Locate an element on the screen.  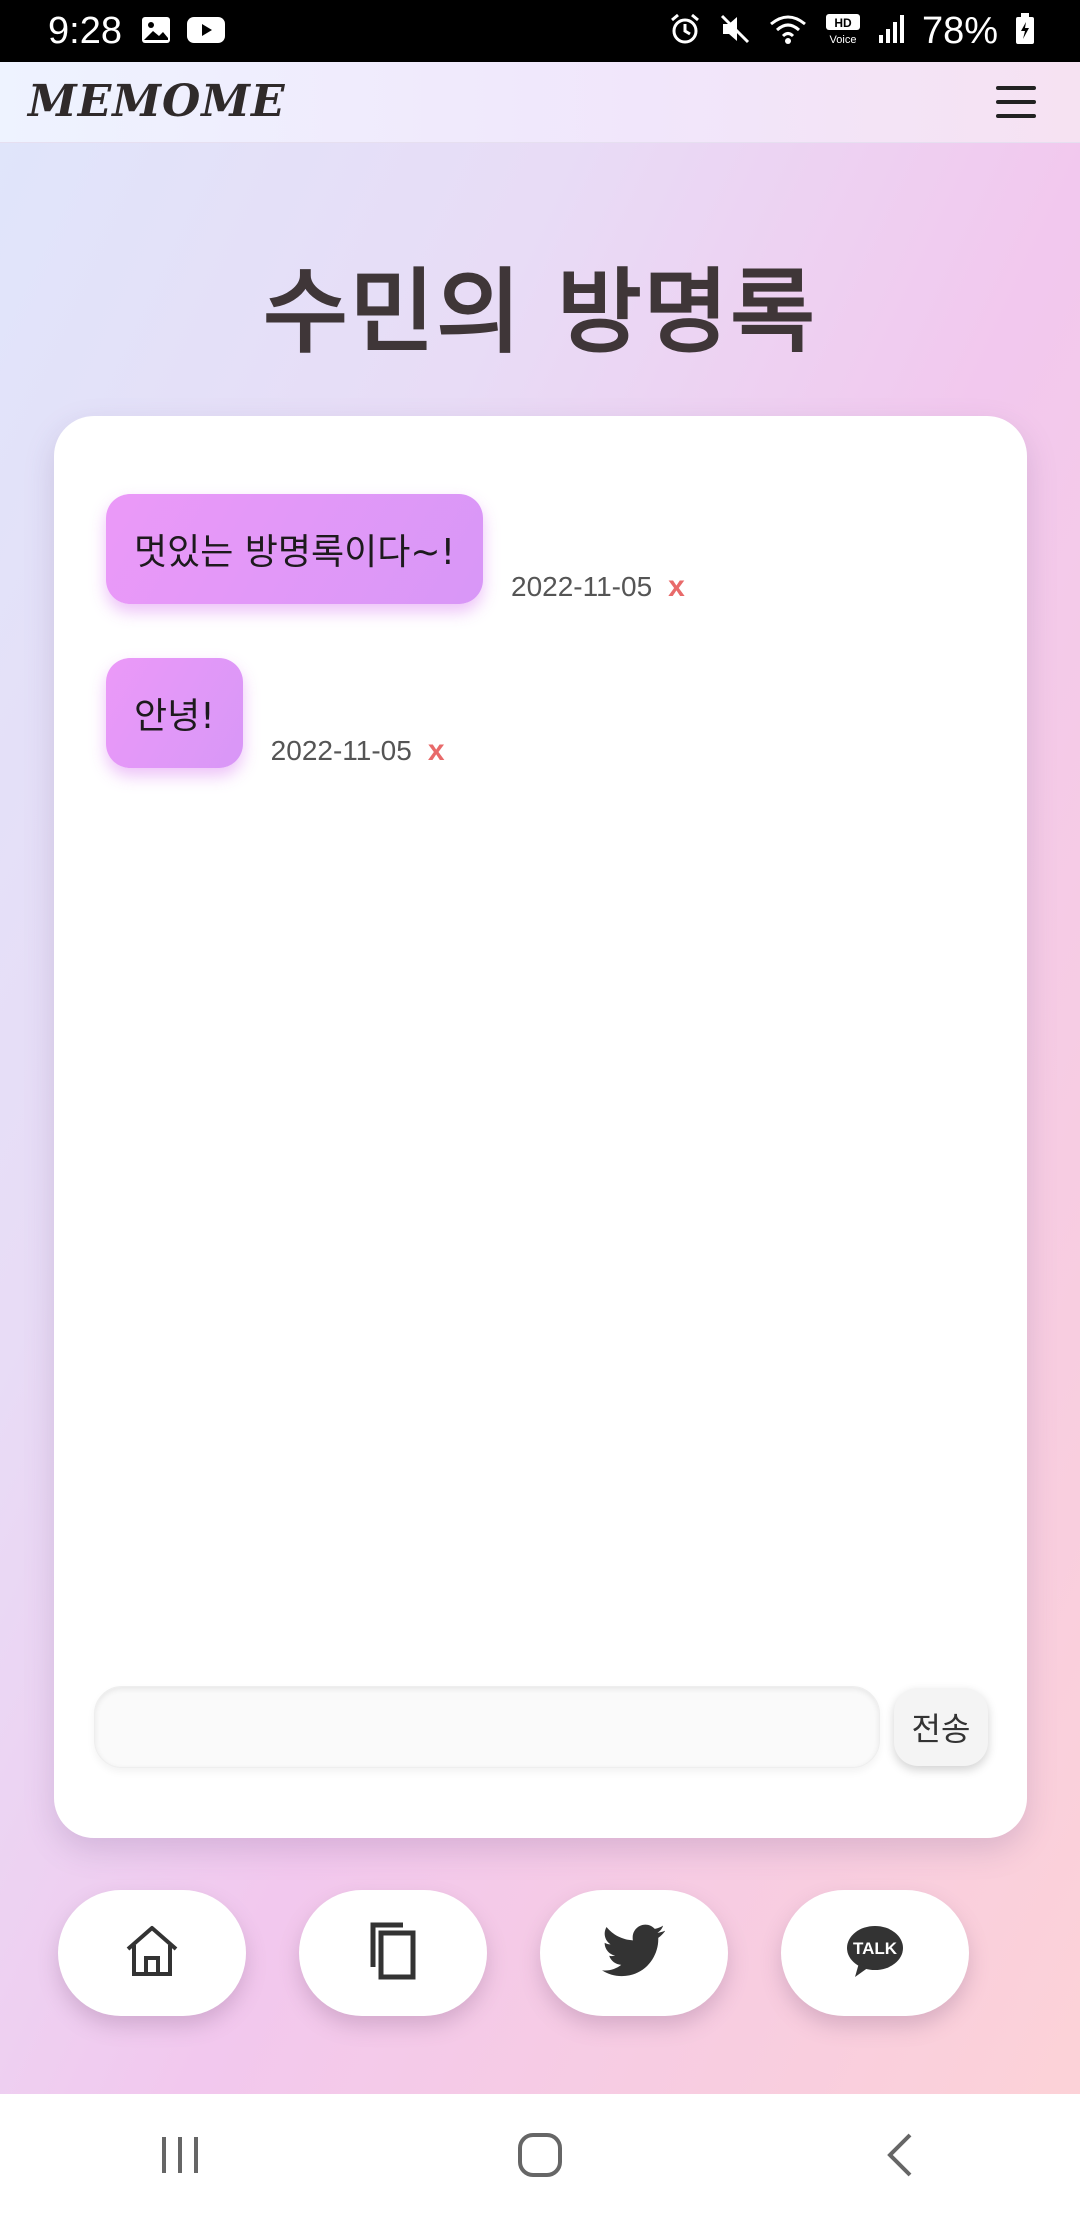
battery-icon is located at coordinates (1025, 31).